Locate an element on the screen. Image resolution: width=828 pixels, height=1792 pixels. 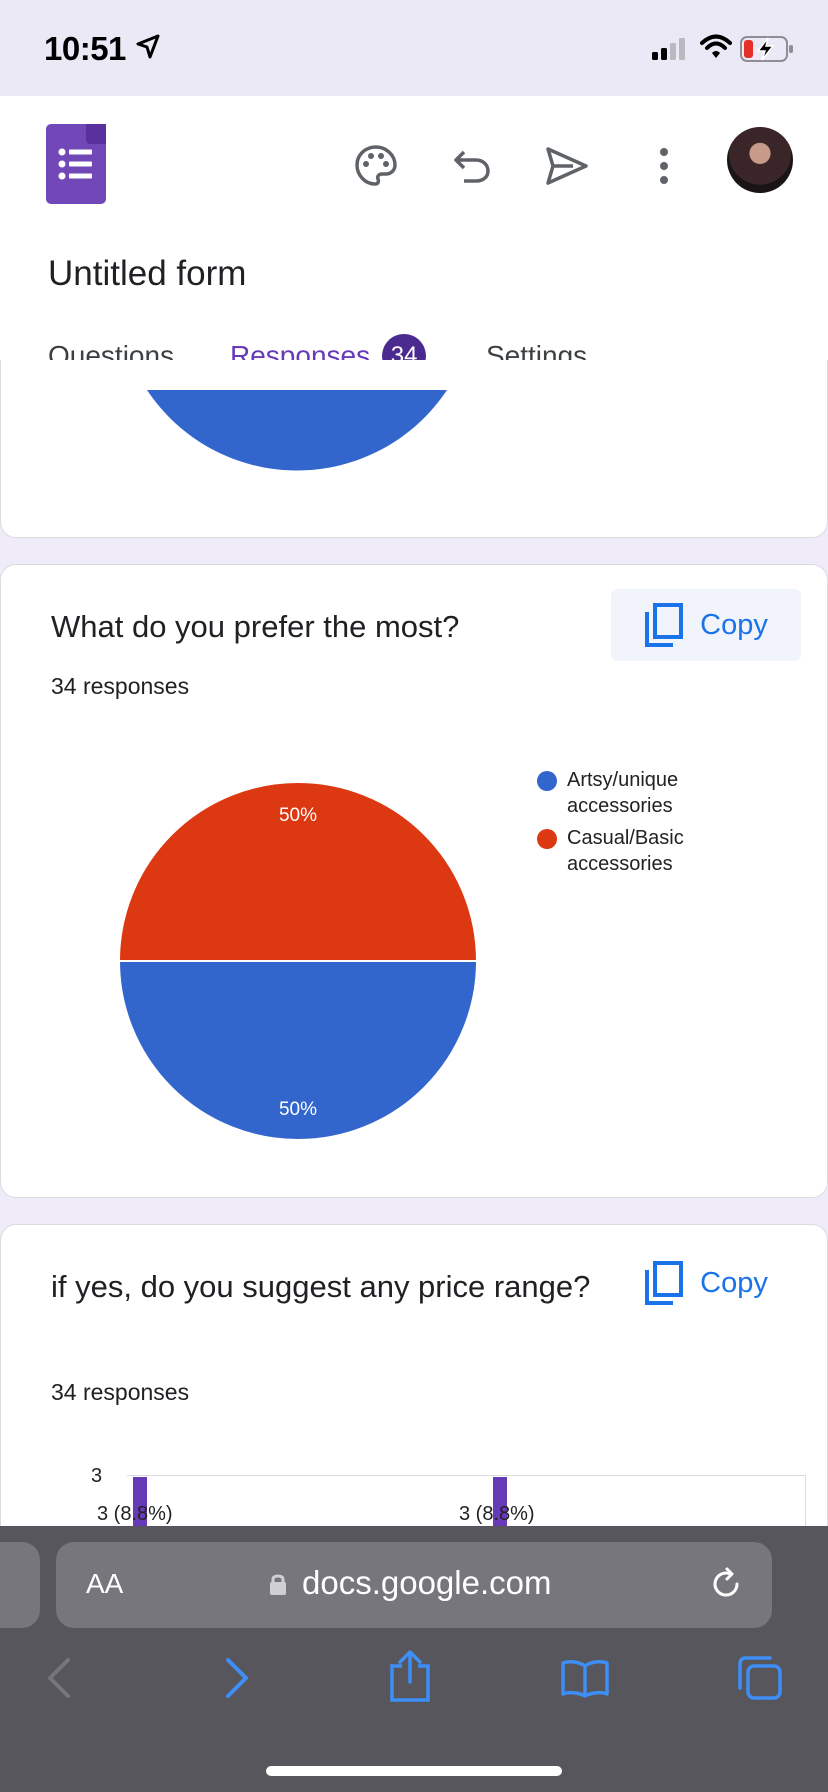
pie-slice-partial is located at coordinates (297, 430).